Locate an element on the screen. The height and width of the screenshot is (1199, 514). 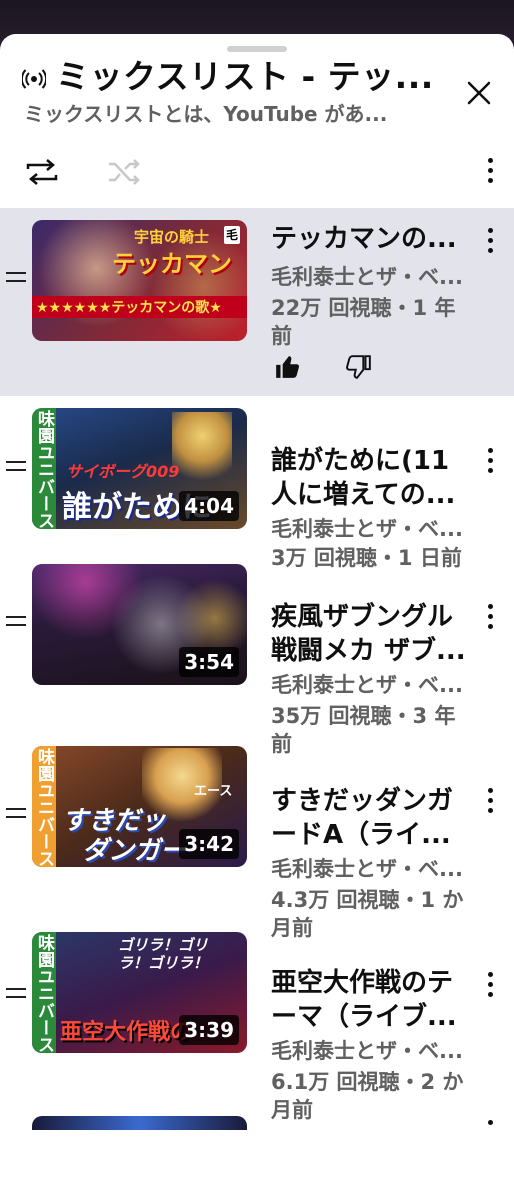
thumbnail-main-text-2: ダンガー is located at coordinates (134, 851).